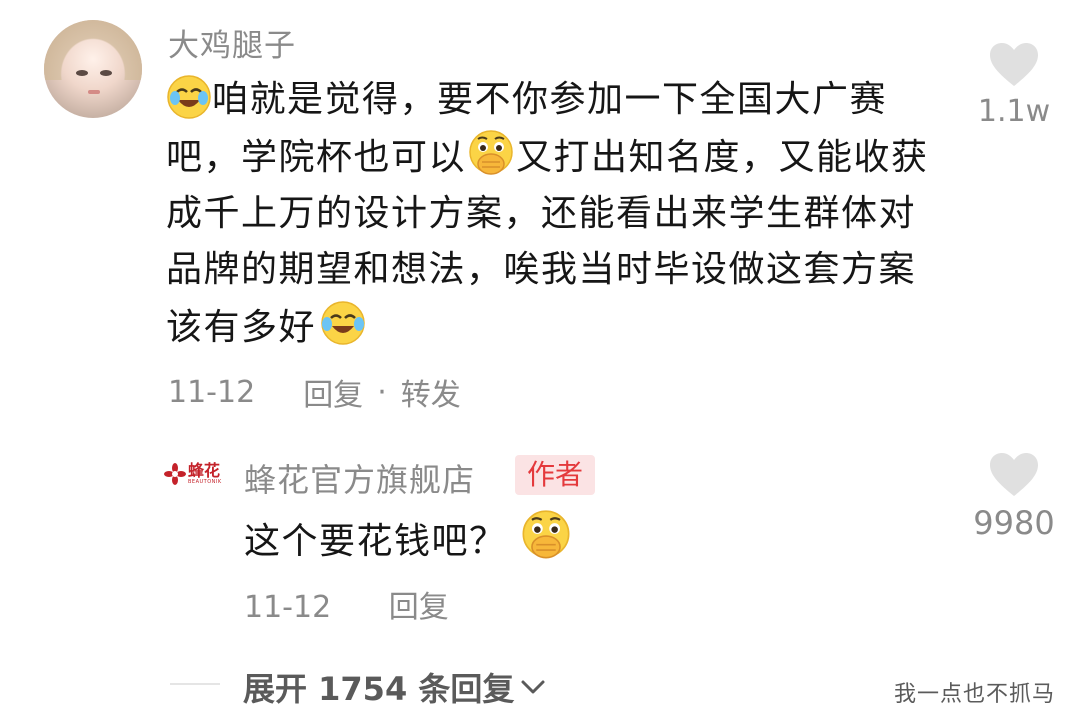  Describe the element at coordinates (359, 478) in the screenshot. I see `reply-username: 蜂花官方旗舰店` at that location.